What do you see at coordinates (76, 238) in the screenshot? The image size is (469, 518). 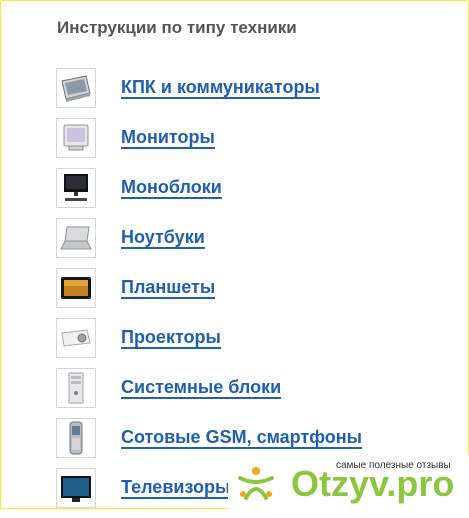 I see `laptop-icon` at bounding box center [76, 238].